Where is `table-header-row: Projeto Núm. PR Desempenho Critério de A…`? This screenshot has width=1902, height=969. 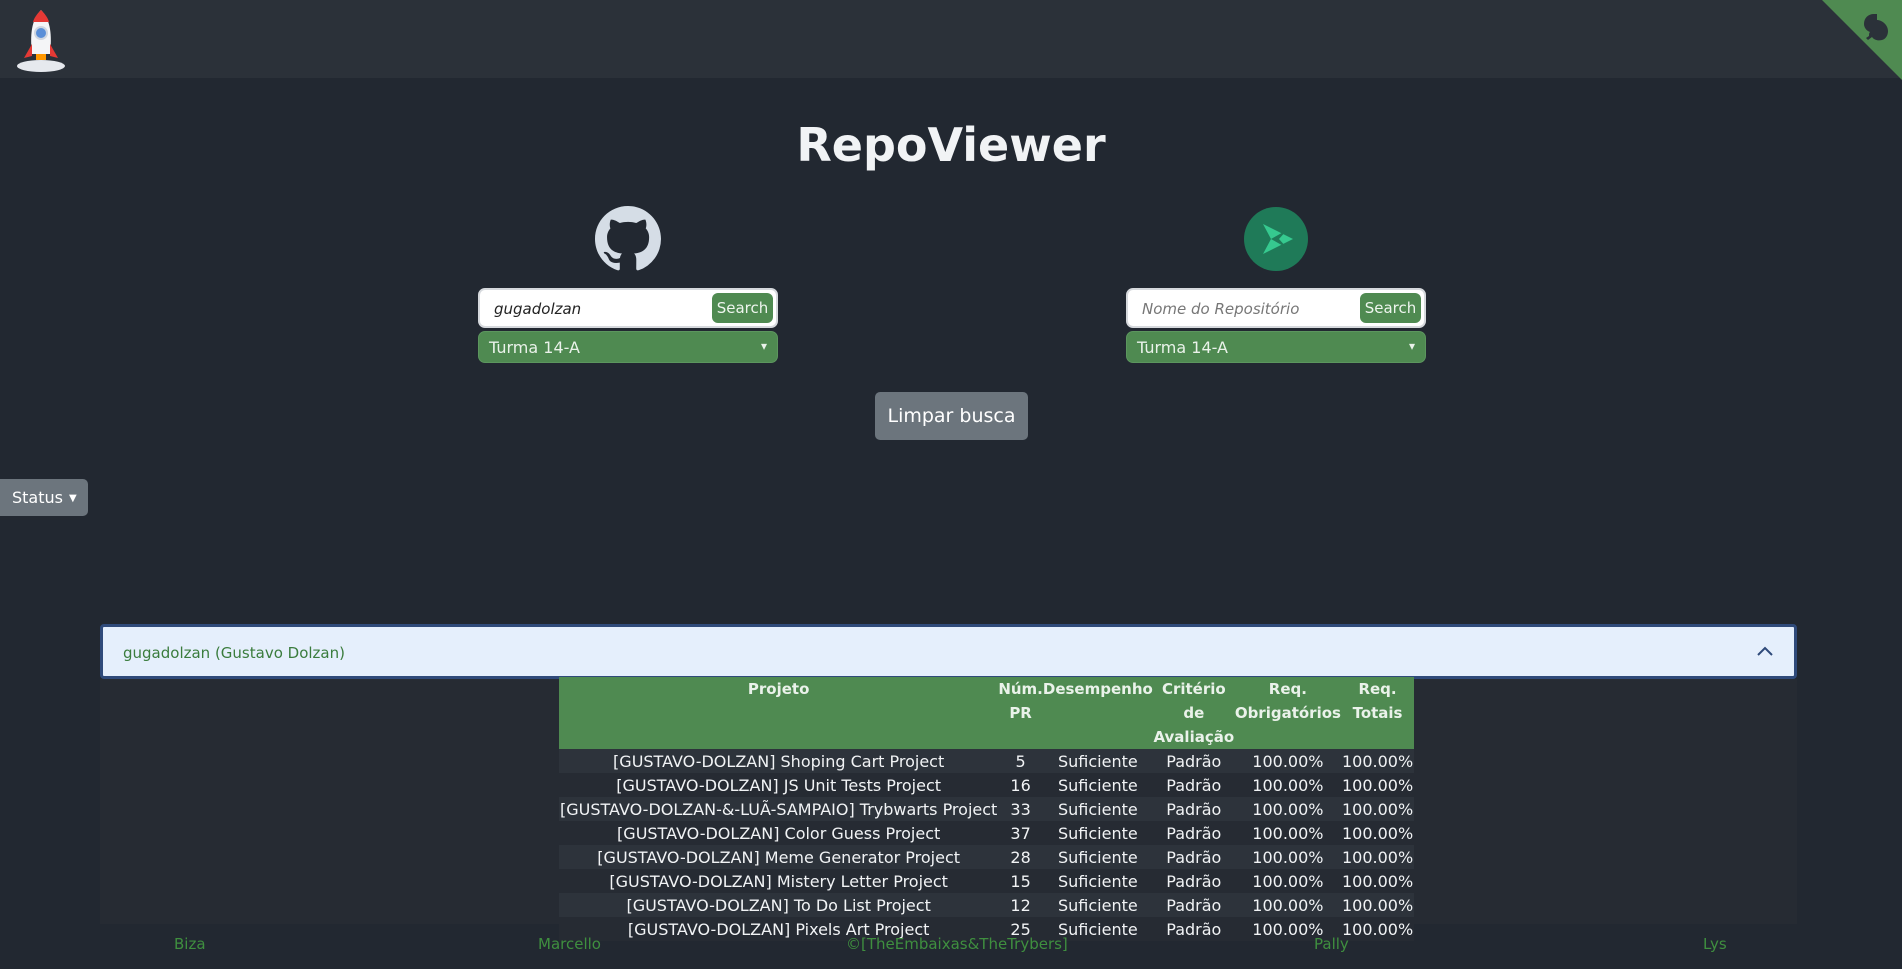 table-header-row: Projeto Núm. PR Desempenho Critério de A… is located at coordinates (987, 713).